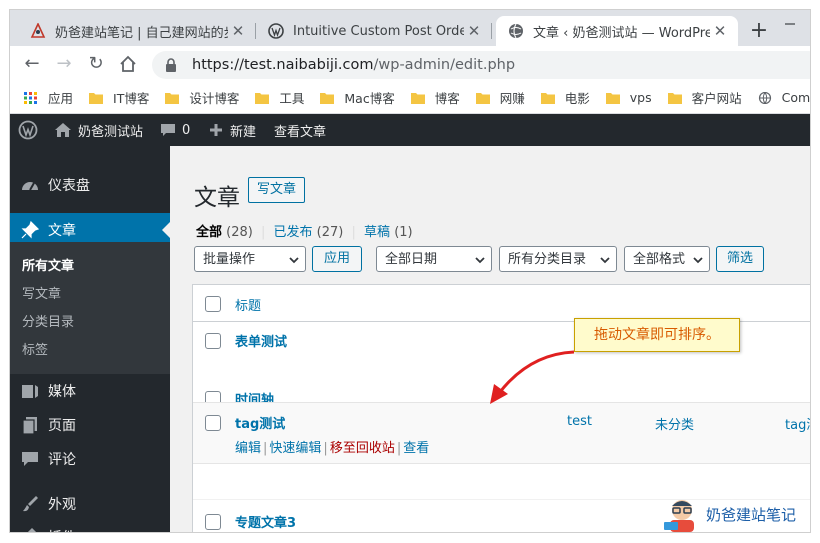  What do you see at coordinates (764, 97) in the screenshot?
I see `globe-icon` at bounding box center [764, 97].